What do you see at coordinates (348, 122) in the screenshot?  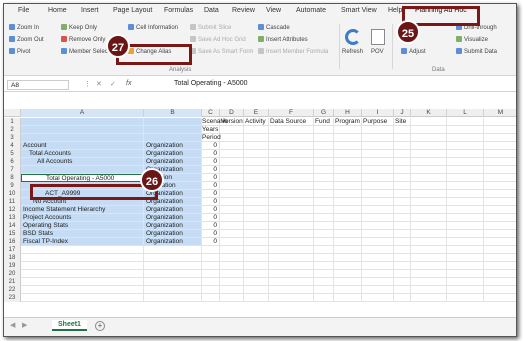 I see `grid-cell: Program` at bounding box center [348, 122].